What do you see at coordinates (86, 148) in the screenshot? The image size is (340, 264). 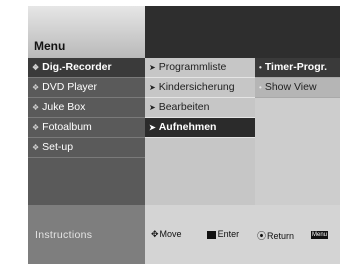 I see `main-menu-item-set-up: ❖ Set-up` at bounding box center [86, 148].